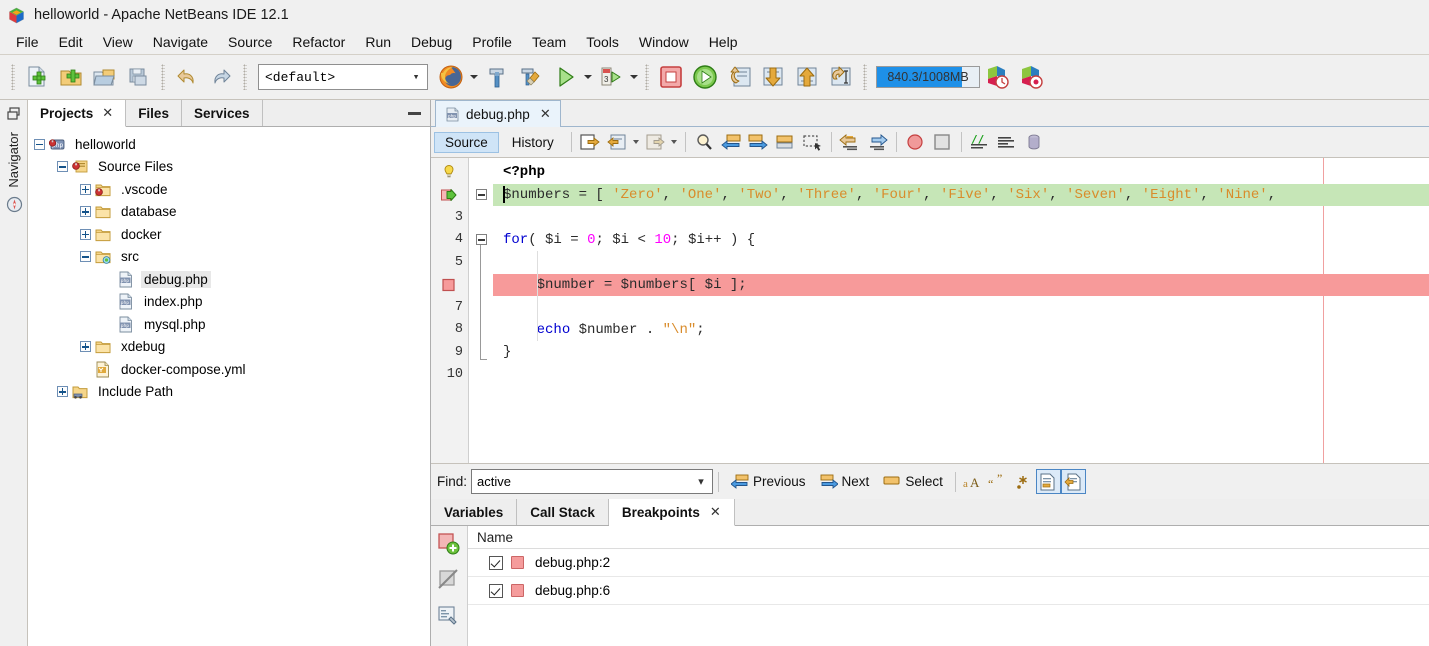 This screenshot has height=646, width=1429. What do you see at coordinates (704, 142) in the screenshot?
I see `find-selection-icon` at bounding box center [704, 142].